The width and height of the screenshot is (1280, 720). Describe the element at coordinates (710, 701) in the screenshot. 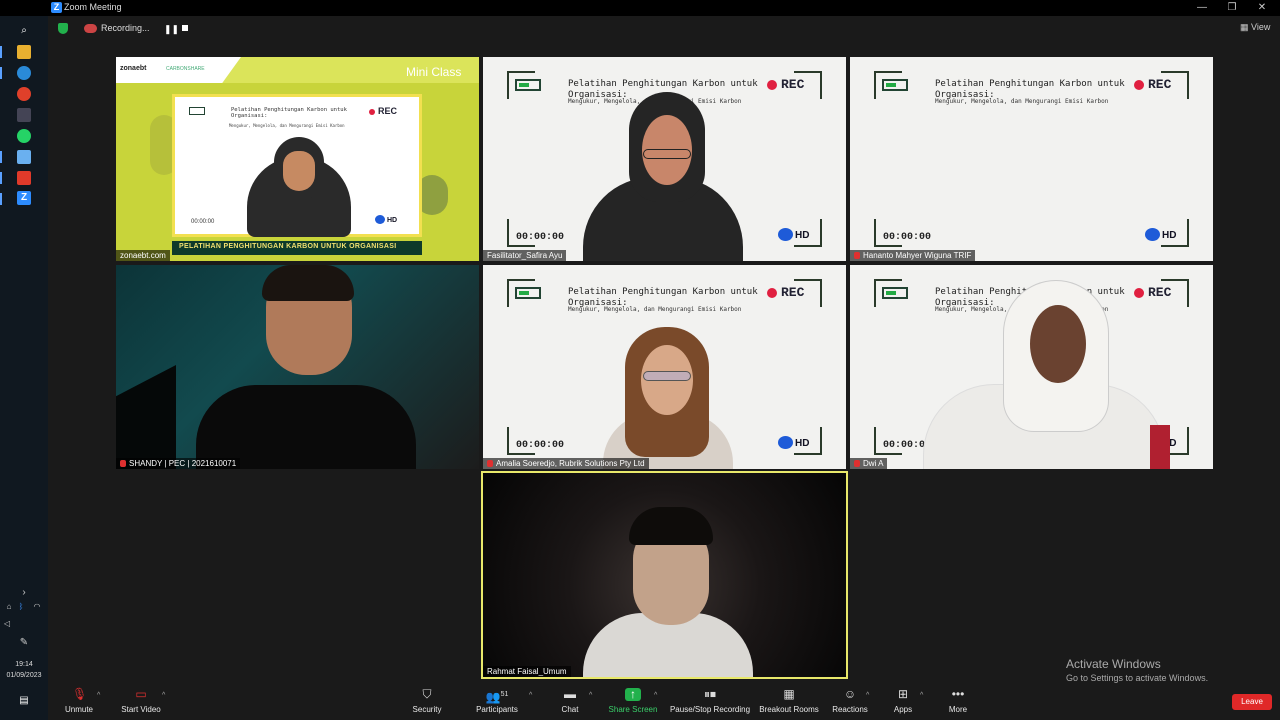

I see `pause-stop-recording-button: ⏸⏹ Pause/Stop Recording` at that location.